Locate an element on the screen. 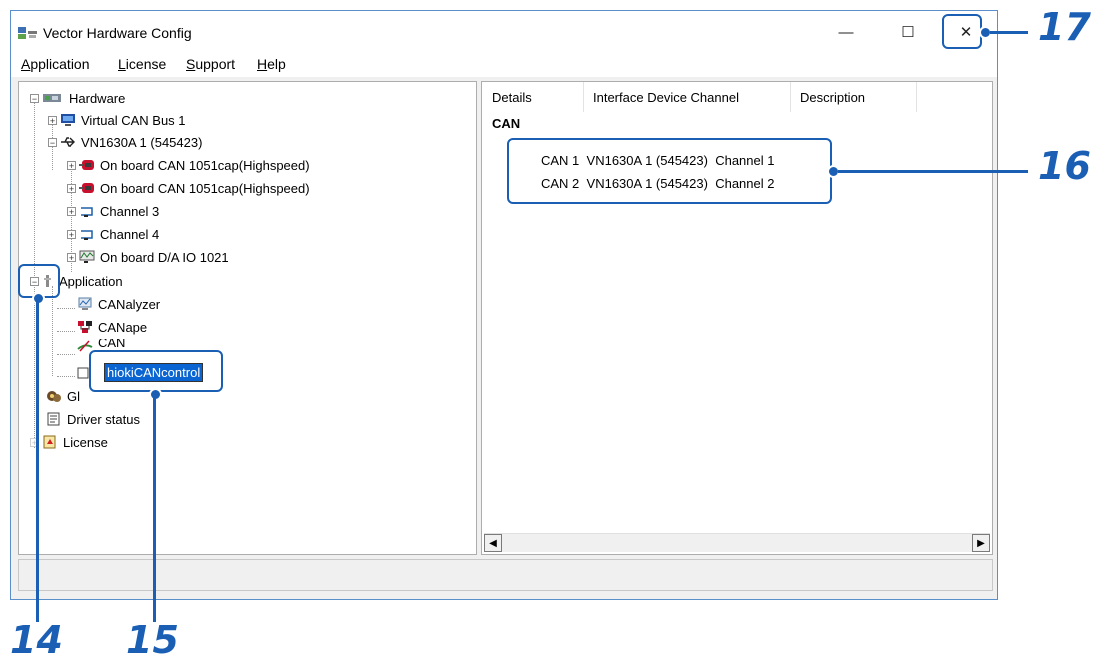 The width and height of the screenshot is (1100, 664). tree-item-hardware: − Hardware is located at coordinates (77, 98).